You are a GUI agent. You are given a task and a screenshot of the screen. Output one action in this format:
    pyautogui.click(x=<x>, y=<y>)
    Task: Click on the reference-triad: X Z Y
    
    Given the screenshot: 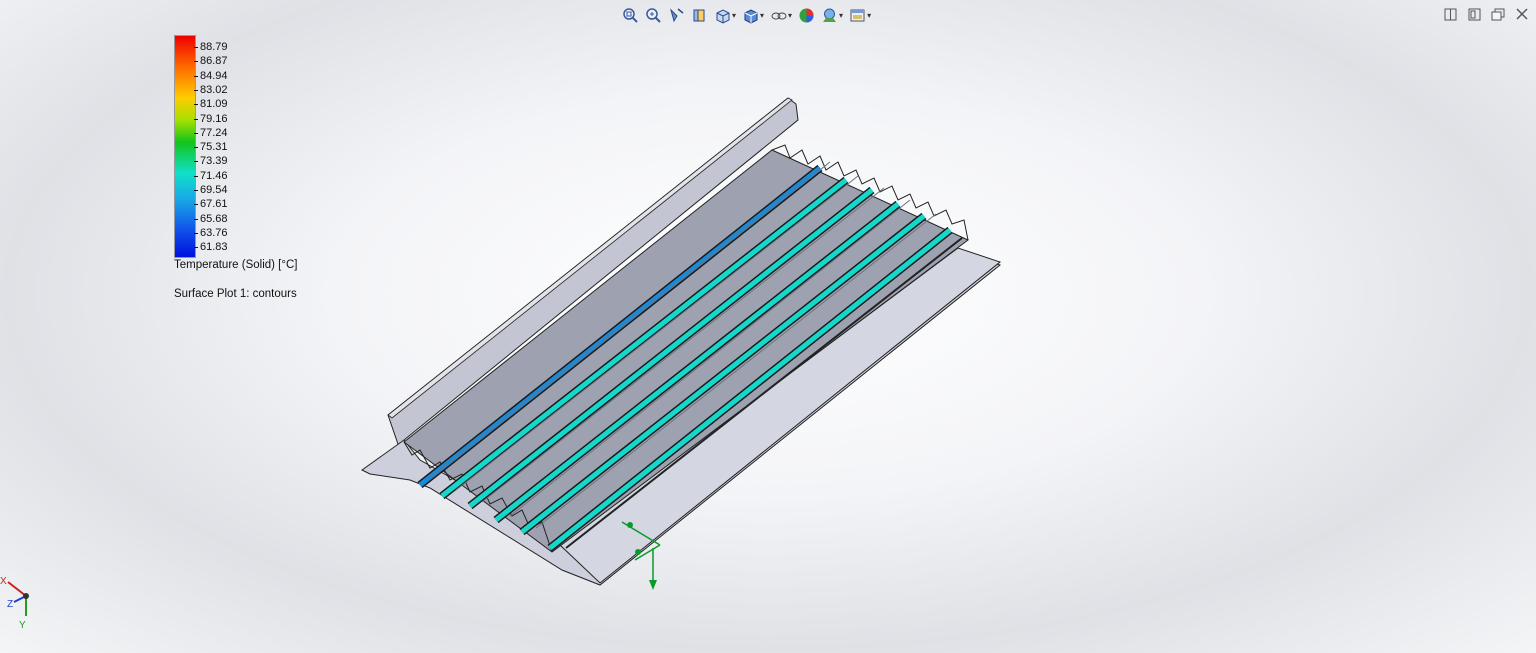 What is the action you would take?
    pyautogui.click(x=14, y=603)
    